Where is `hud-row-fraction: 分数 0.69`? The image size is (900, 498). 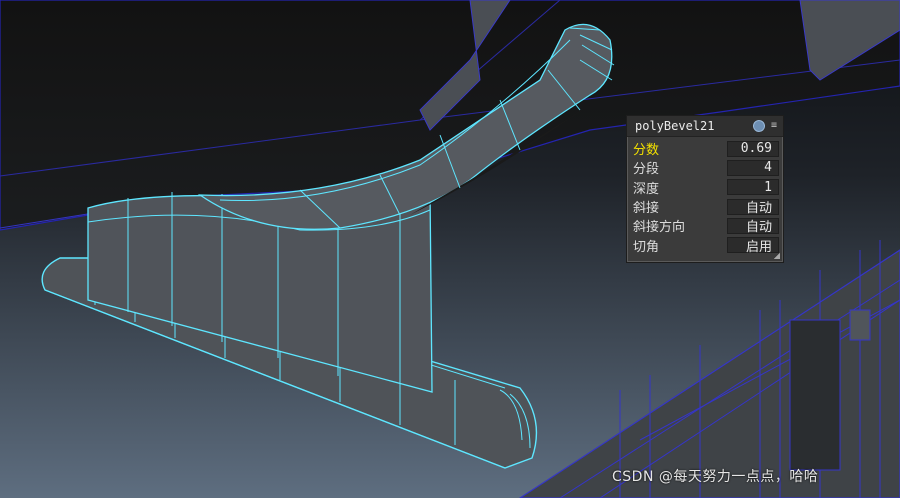 hud-row-fraction: 分数 0.69 is located at coordinates (705, 148).